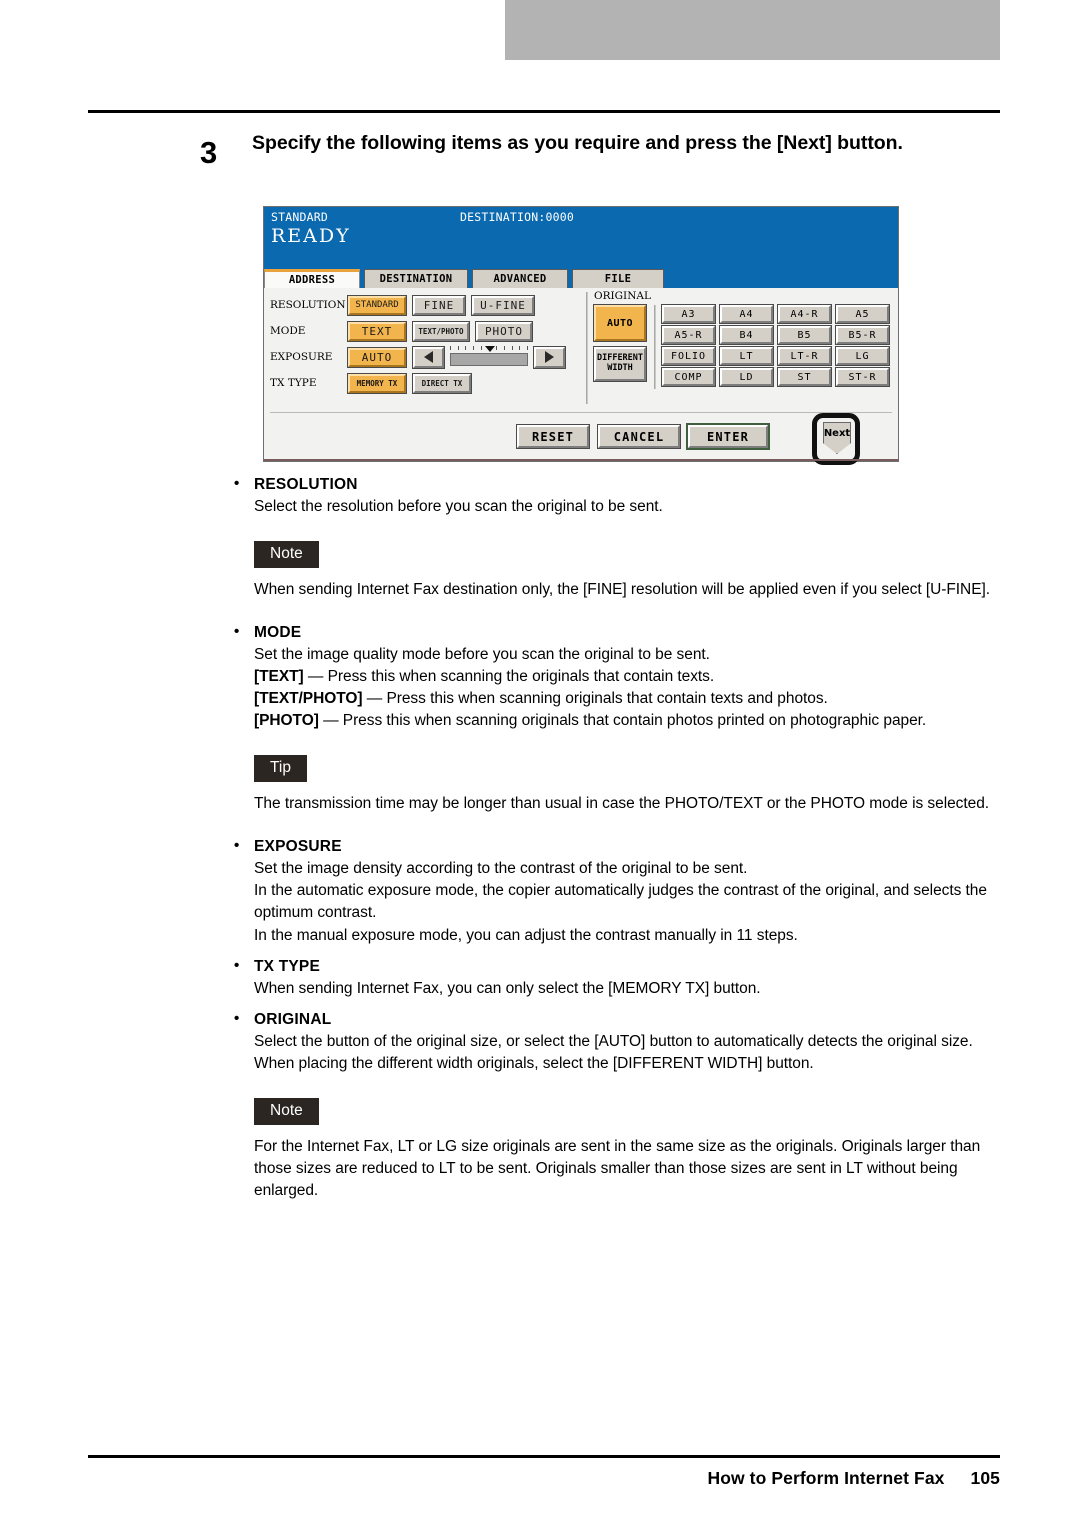 The width and height of the screenshot is (1080, 1526). What do you see at coordinates (442, 383) in the screenshot?
I see `tx-type-direct-button: DIRECT TX` at bounding box center [442, 383].